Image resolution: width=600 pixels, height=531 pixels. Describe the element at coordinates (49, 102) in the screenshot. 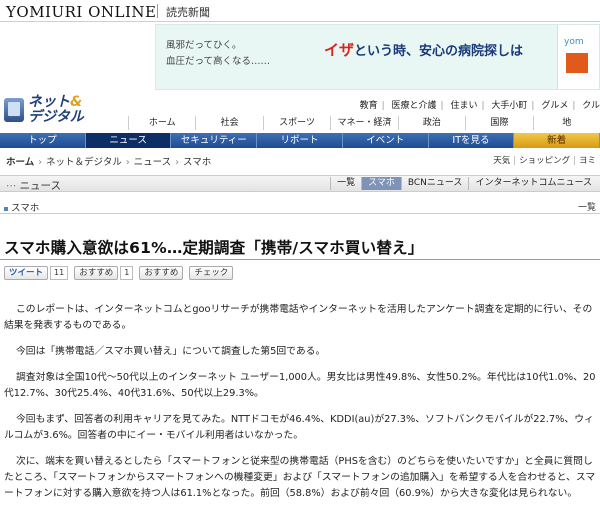

I see `section-title-part1: ネット` at that location.